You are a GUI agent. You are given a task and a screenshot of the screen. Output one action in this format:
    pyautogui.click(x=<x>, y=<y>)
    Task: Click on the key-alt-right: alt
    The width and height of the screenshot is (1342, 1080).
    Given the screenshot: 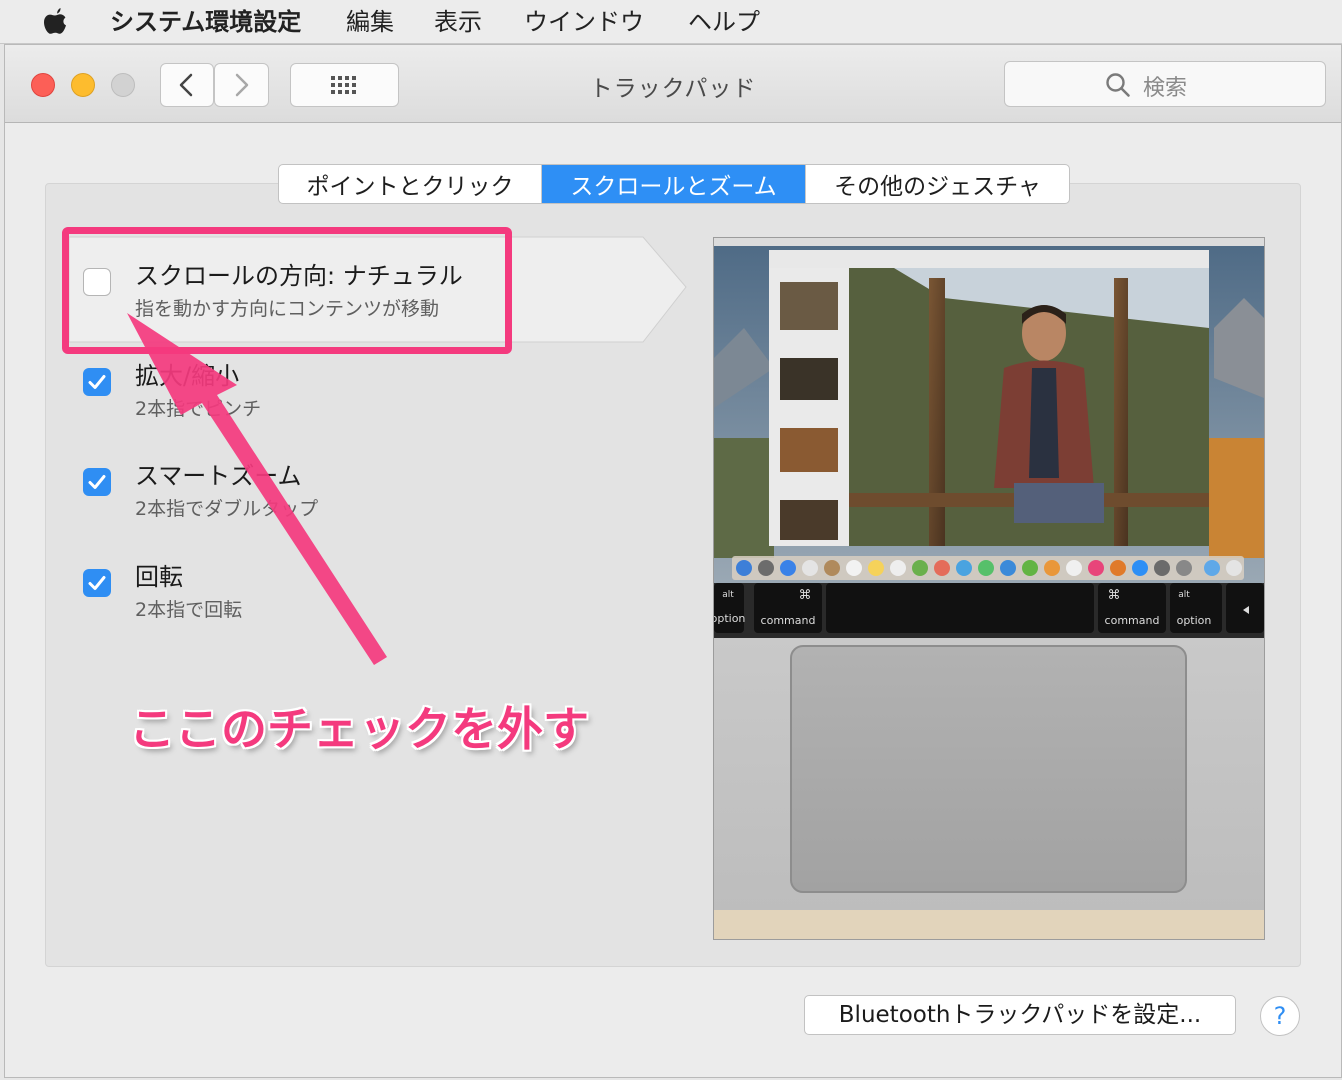 What is the action you would take?
    pyautogui.click(x=1184, y=595)
    